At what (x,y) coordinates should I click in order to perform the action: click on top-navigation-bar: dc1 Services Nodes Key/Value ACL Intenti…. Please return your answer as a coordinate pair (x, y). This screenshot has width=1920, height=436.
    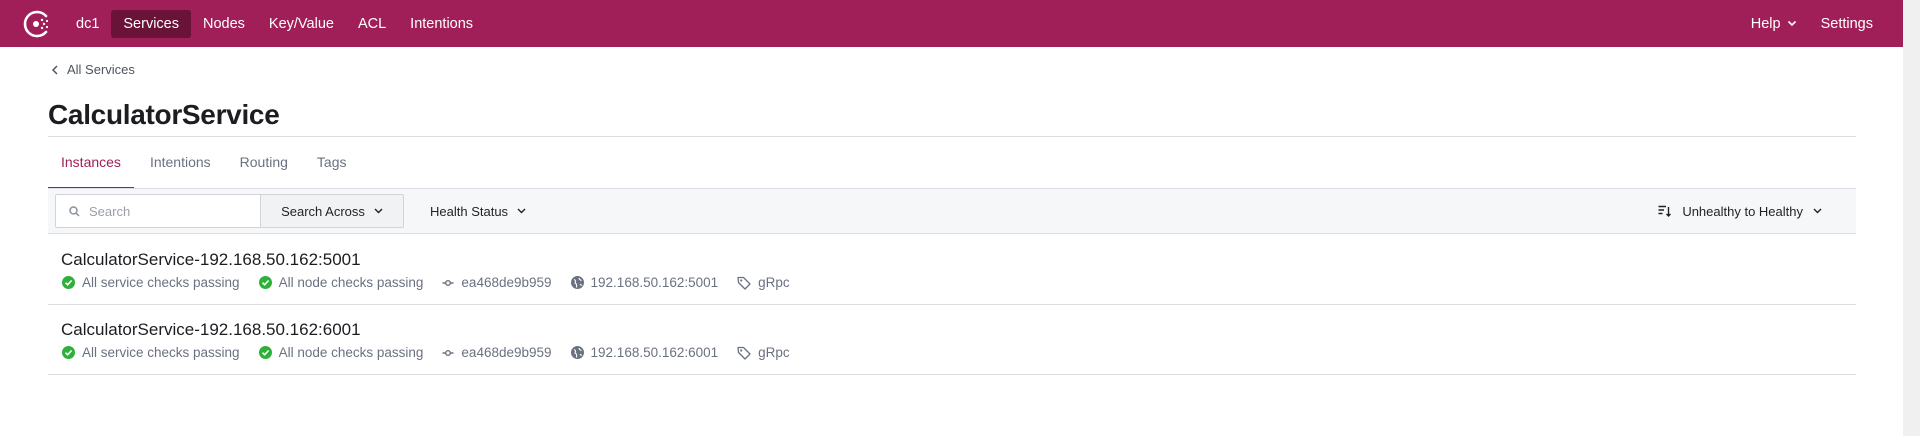
    Looking at the image, I should click on (951, 23).